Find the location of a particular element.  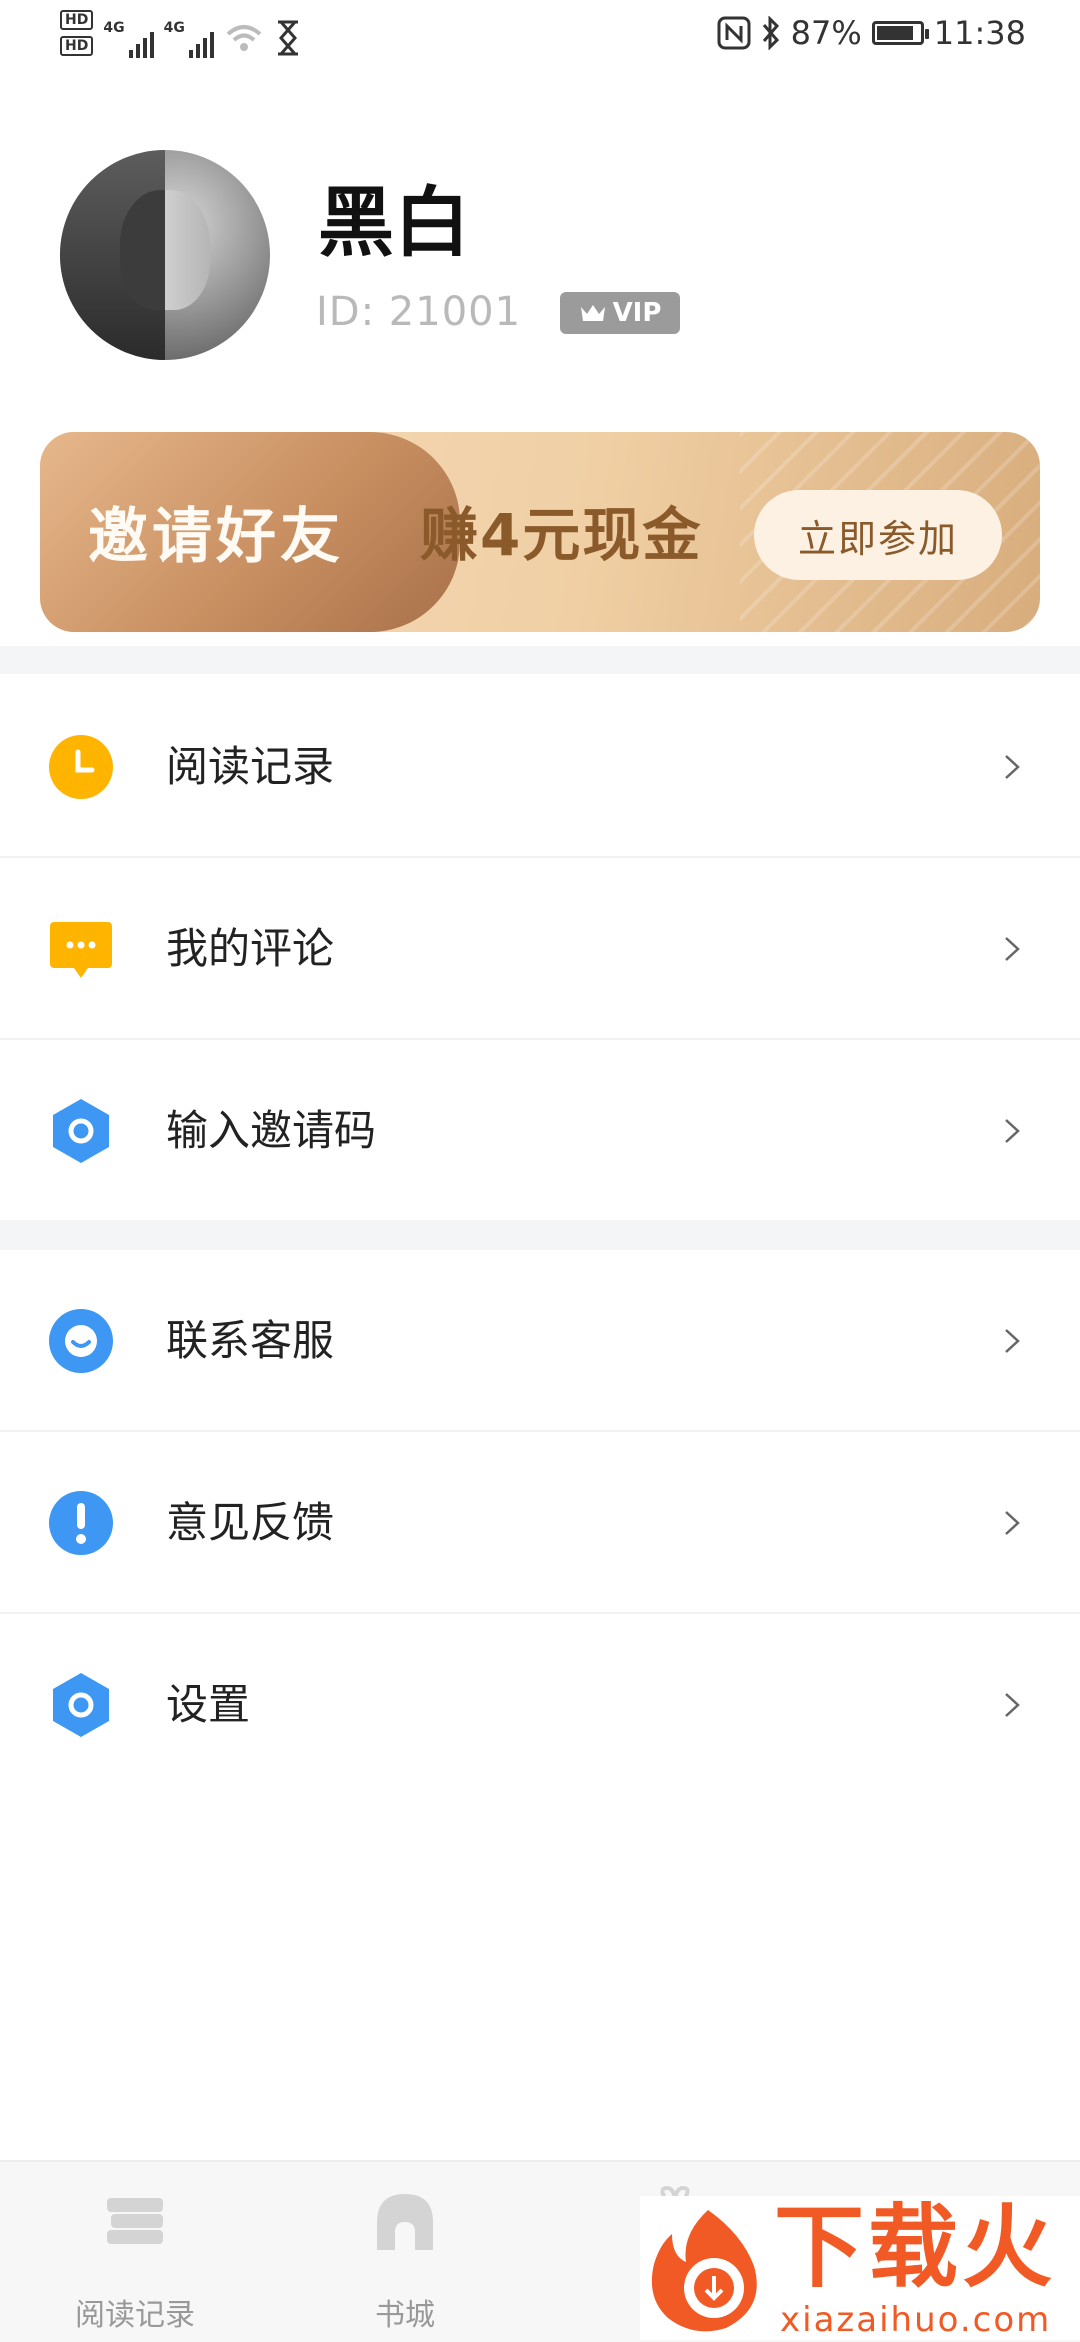

net2-label: 4G is located at coordinates (174, 28).